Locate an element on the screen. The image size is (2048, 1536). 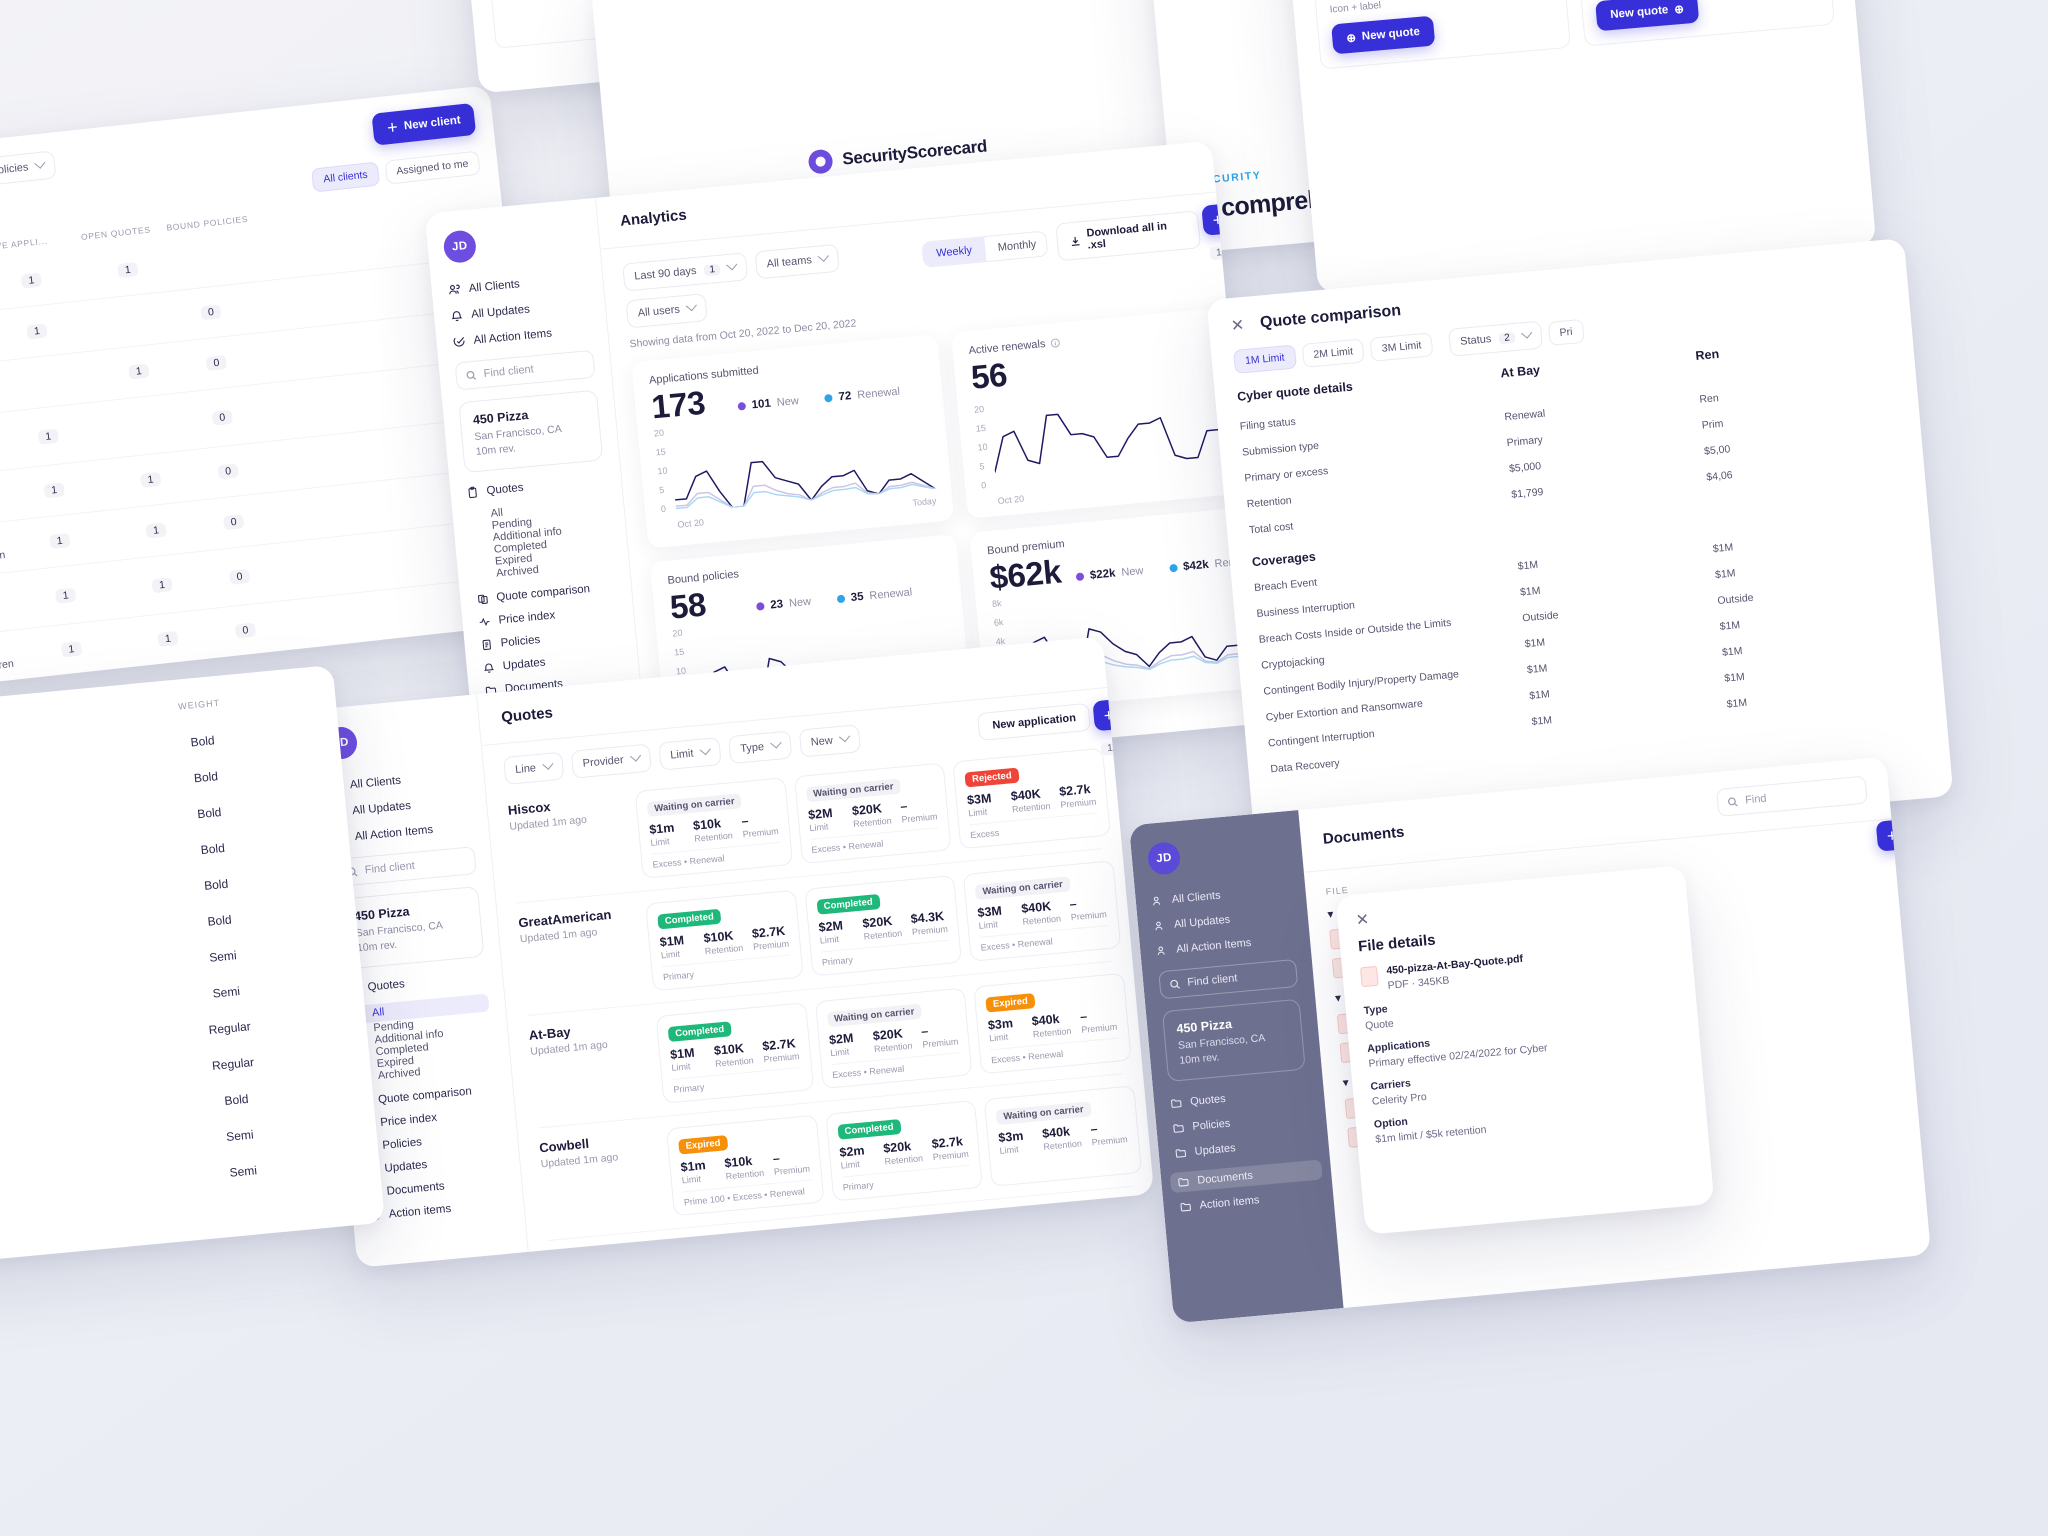
date-range-filter: Last 90 days 1 is located at coordinates (685, 272).